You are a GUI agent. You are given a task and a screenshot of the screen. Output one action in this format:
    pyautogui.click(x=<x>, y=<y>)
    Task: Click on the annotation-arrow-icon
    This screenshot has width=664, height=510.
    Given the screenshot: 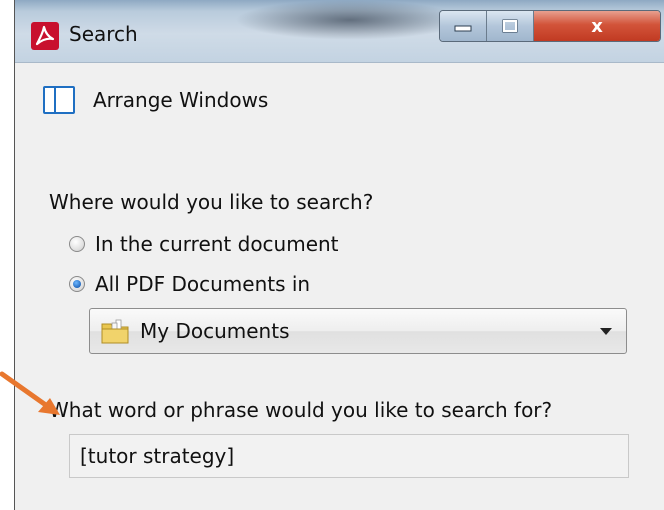 What is the action you would take?
    pyautogui.click(x=30, y=393)
    